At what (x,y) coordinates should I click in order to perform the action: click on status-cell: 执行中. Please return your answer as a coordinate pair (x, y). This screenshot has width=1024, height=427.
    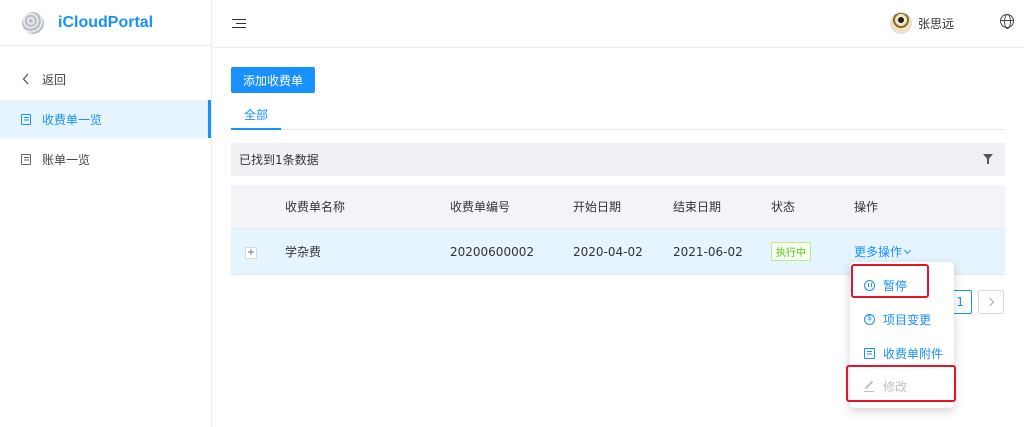
    Looking at the image, I should click on (791, 251).